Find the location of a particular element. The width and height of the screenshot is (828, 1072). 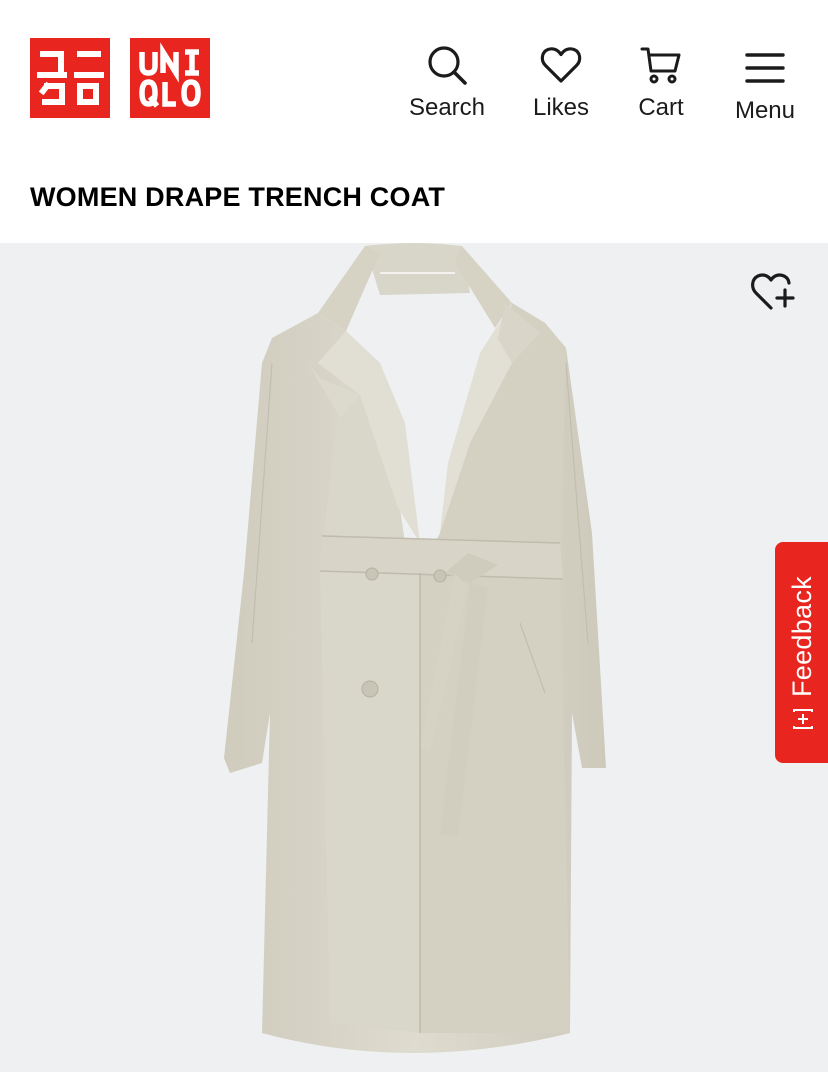

feedback-label: Feedback is located at coordinates (801, 636).